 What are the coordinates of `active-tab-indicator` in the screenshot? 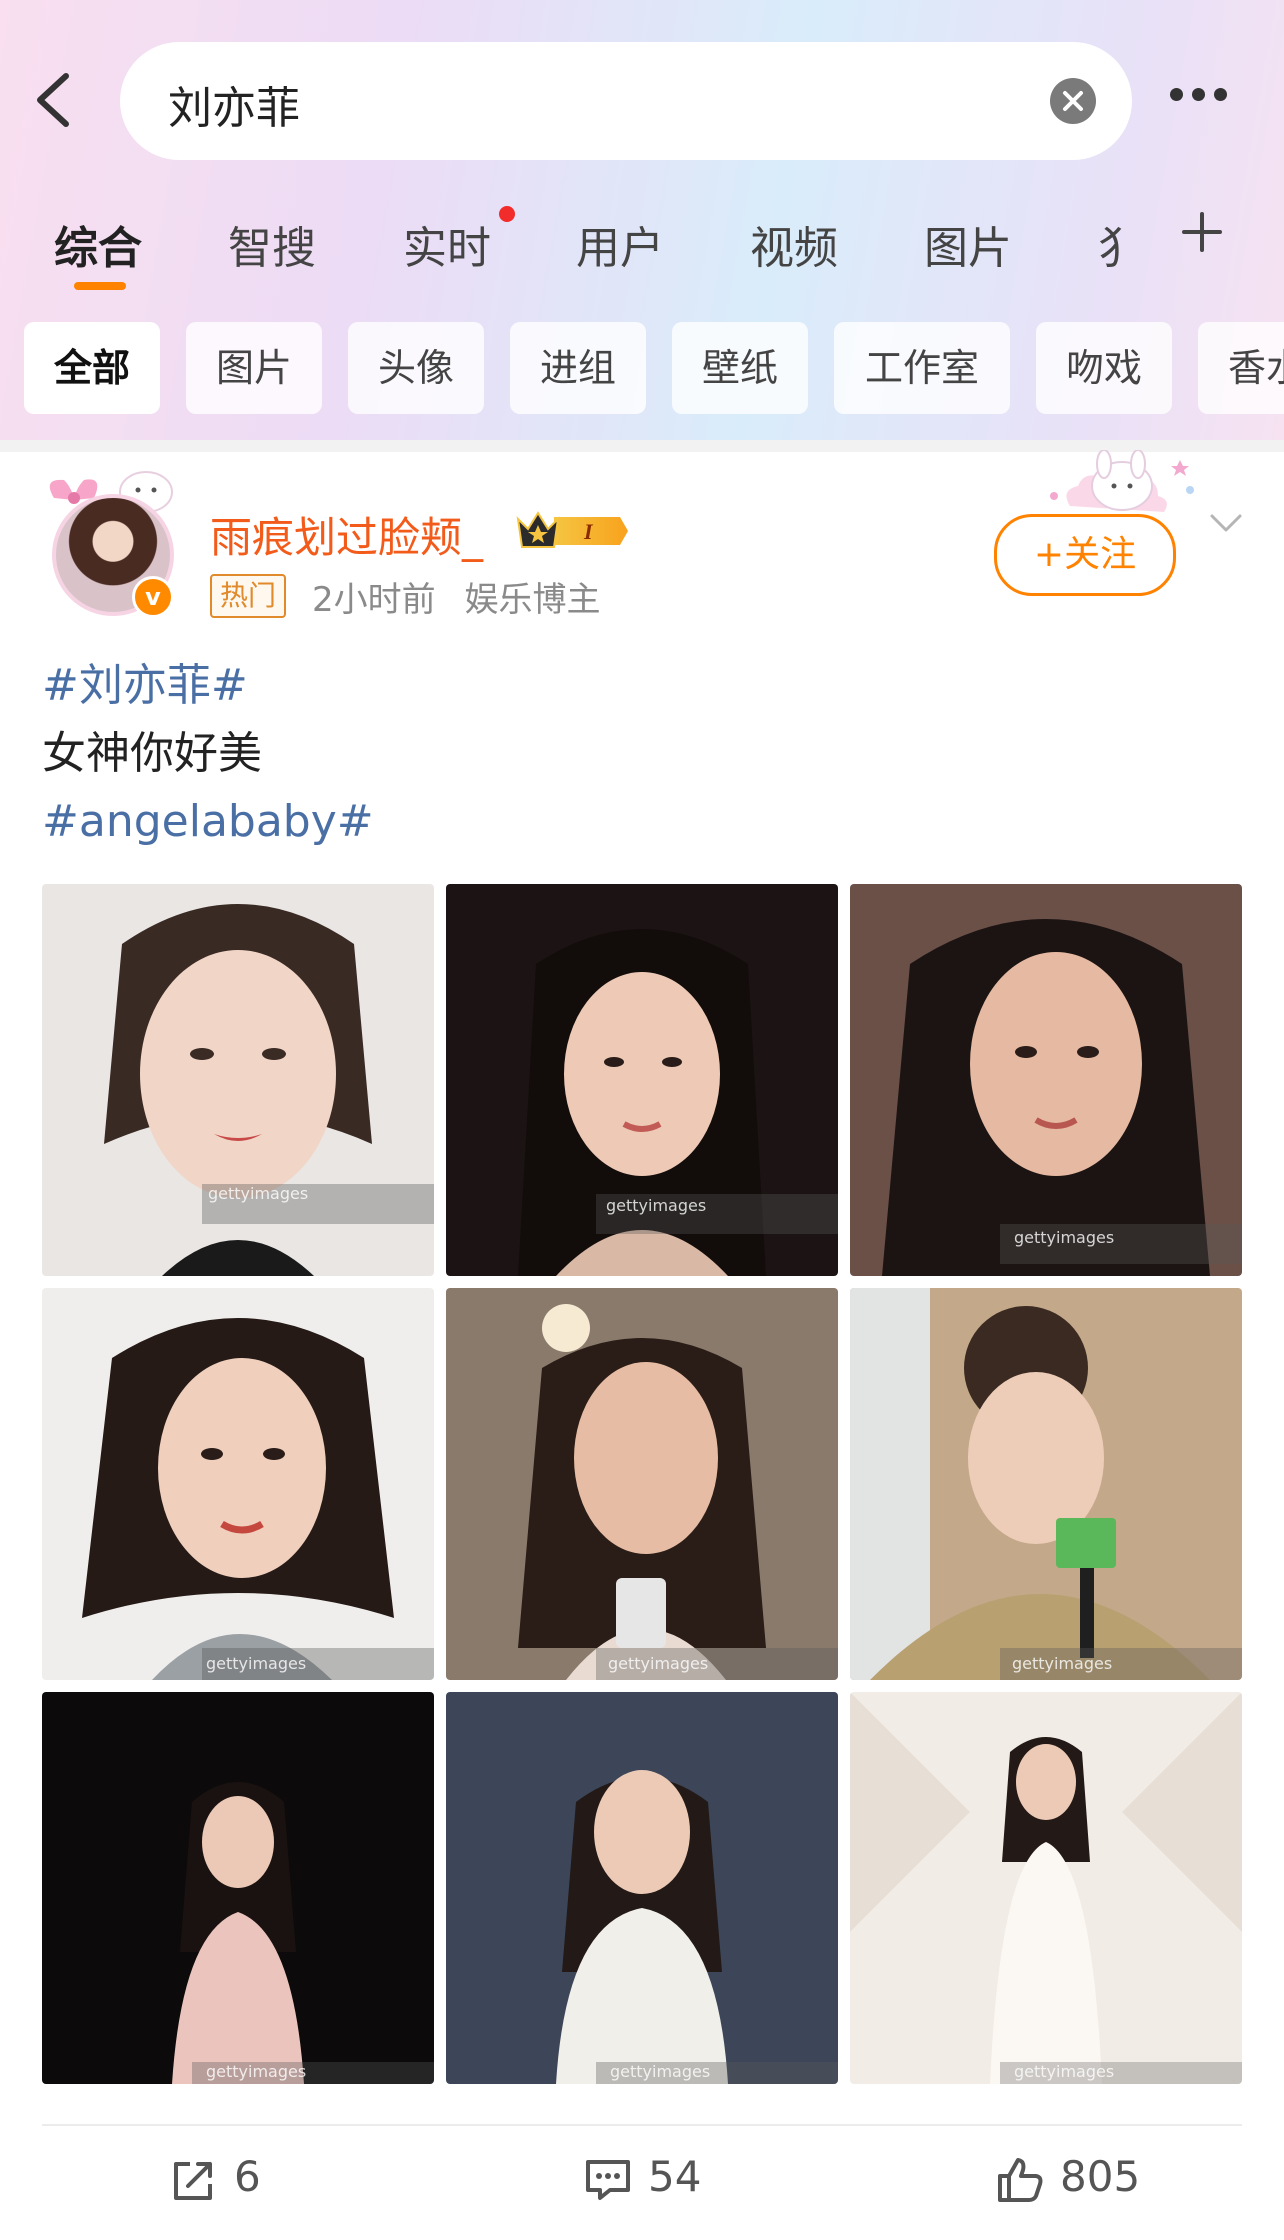 It's located at (100, 286).